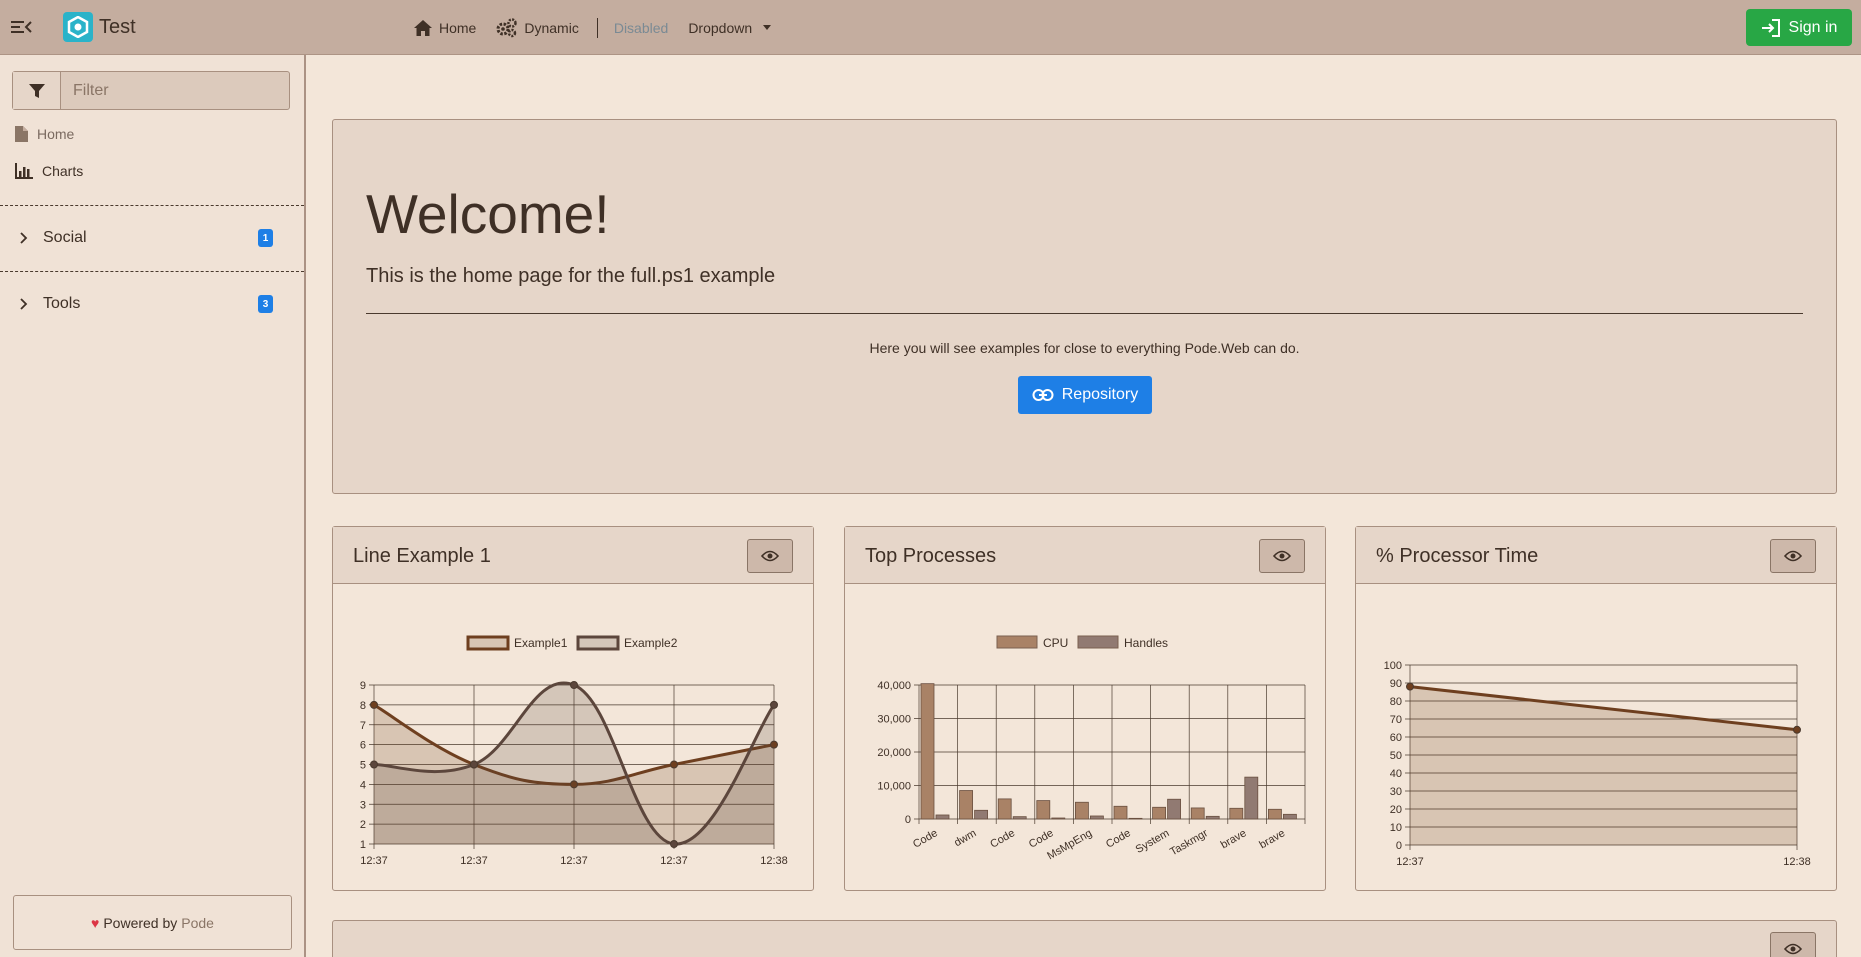  I want to click on card-title: Top Processes, so click(931, 556).